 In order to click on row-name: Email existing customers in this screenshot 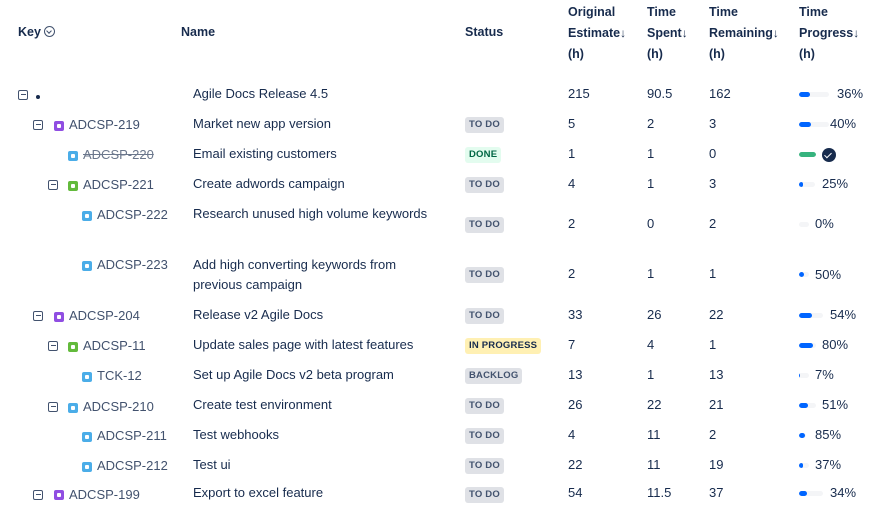, I will do `click(310, 154)`.